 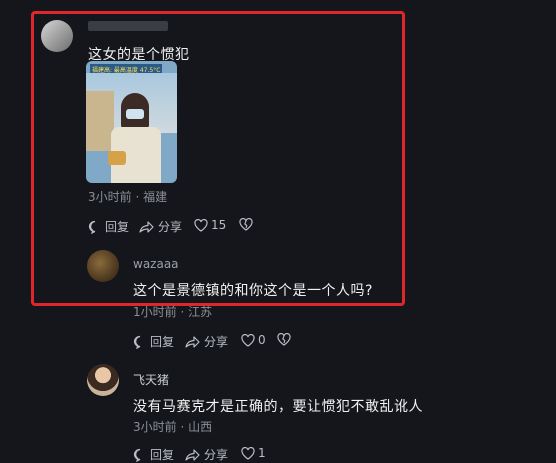 What do you see at coordinates (128, 197) in the screenshot?
I see `comment-time-location: 3小时前 · 福建` at bounding box center [128, 197].